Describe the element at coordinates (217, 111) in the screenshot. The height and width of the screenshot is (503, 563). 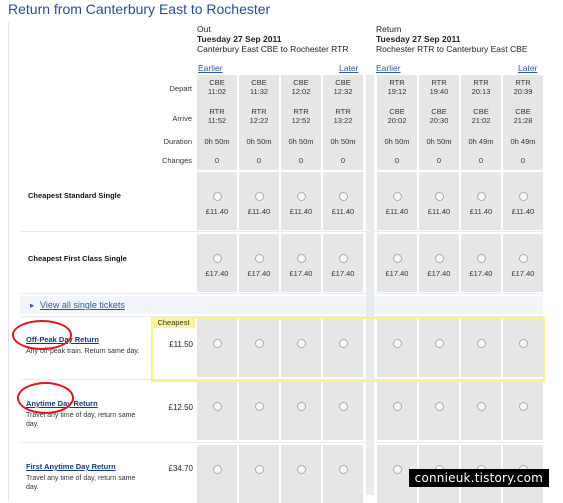
I see `arrive-station: RTR` at that location.